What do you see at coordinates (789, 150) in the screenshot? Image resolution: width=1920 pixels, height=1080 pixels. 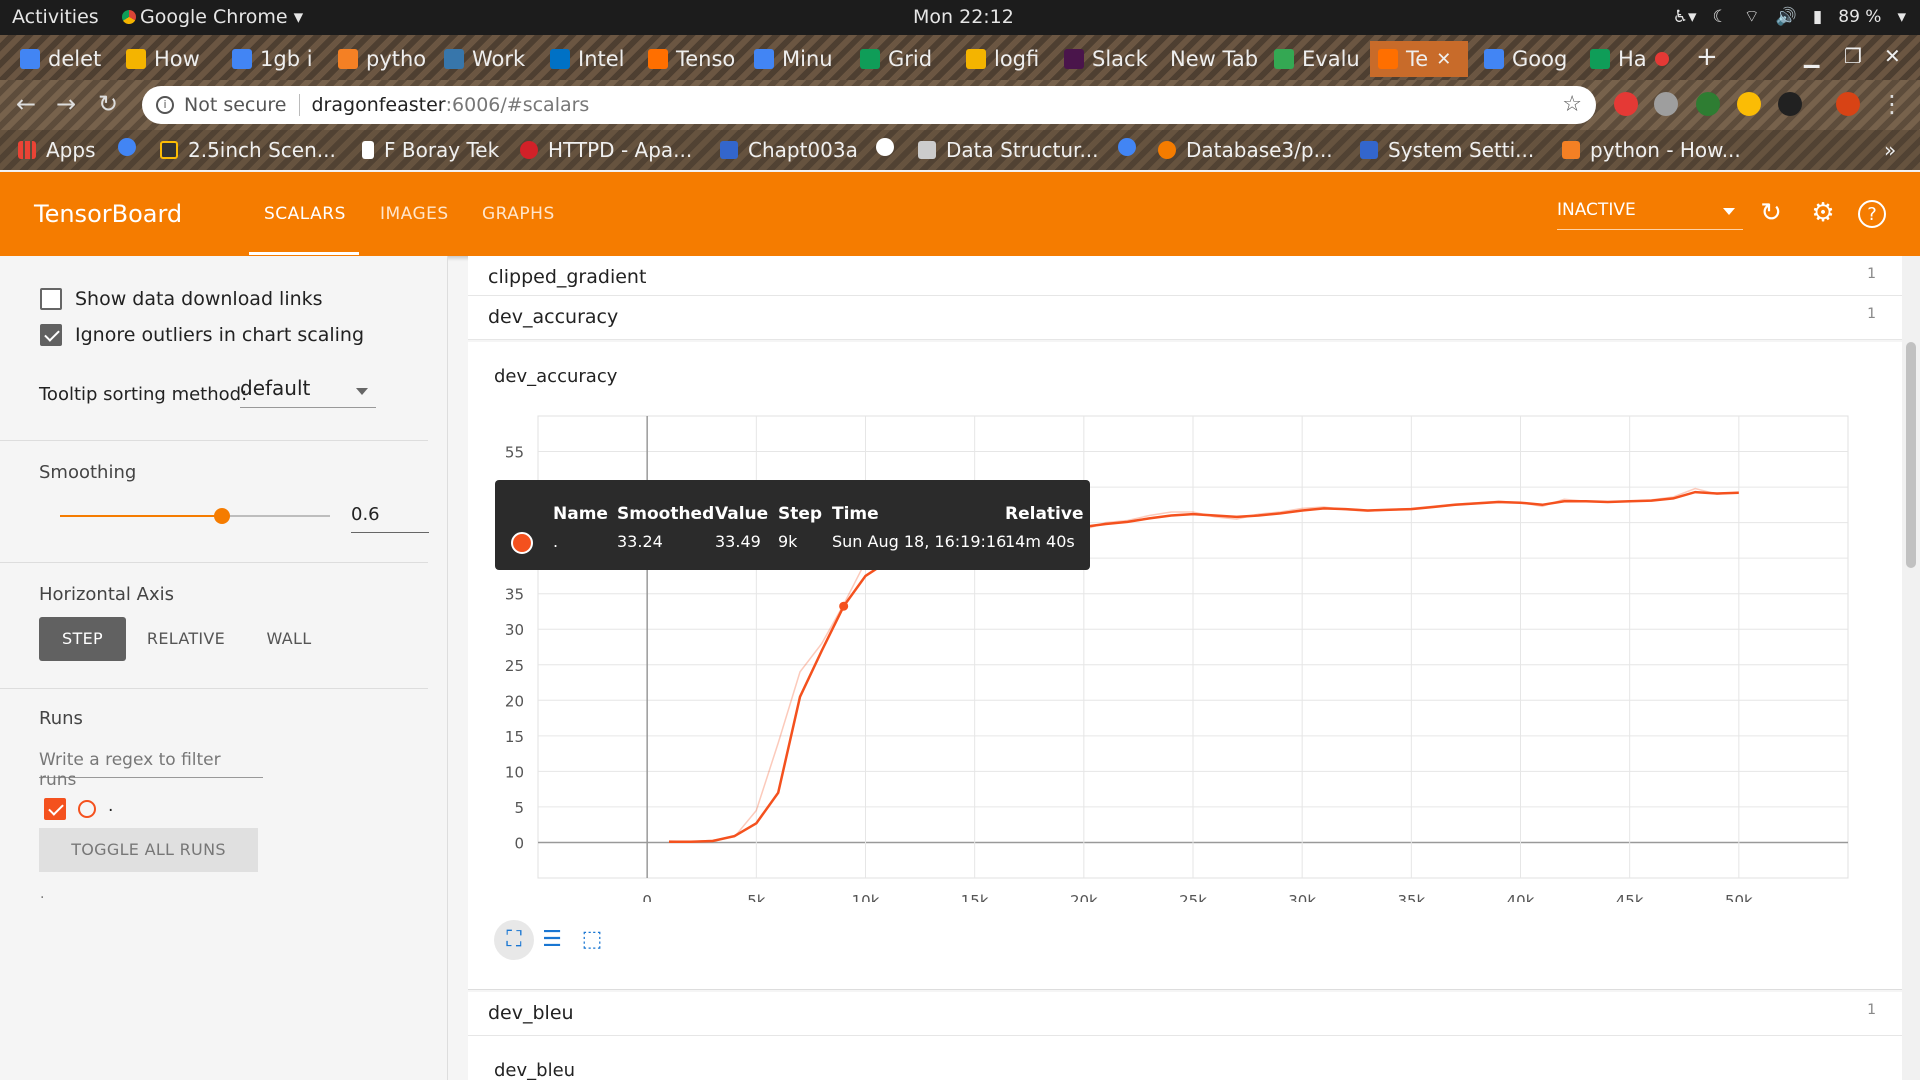 I see `bookmark-item: Chapt003a` at bounding box center [789, 150].